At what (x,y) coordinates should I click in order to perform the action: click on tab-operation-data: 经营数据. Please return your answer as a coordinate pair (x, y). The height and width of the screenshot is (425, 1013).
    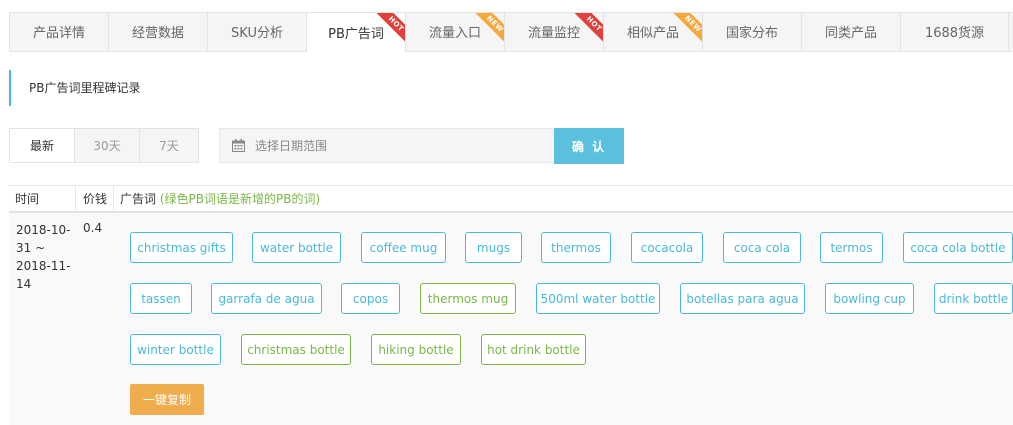
    Looking at the image, I should click on (157, 31).